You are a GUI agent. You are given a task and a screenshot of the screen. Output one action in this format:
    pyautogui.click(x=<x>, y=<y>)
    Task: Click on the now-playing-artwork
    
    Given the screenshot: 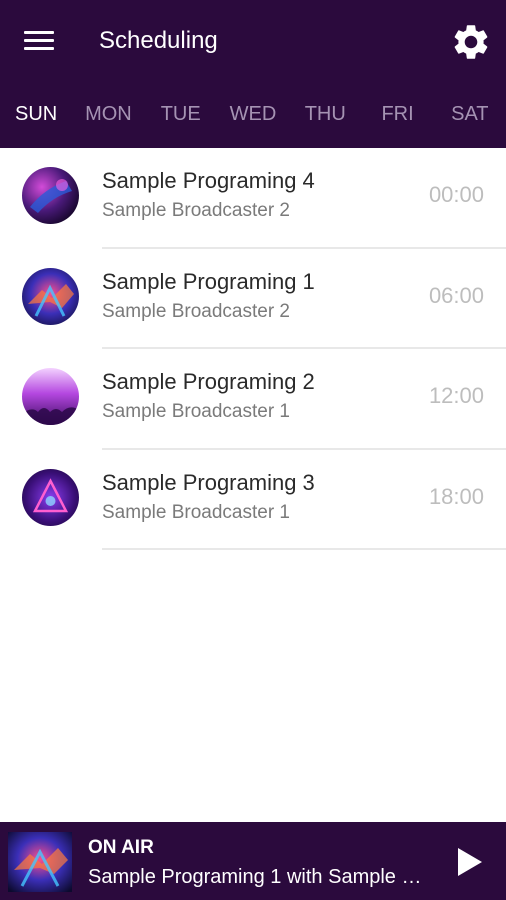 What is the action you would take?
    pyautogui.click(x=40, y=862)
    